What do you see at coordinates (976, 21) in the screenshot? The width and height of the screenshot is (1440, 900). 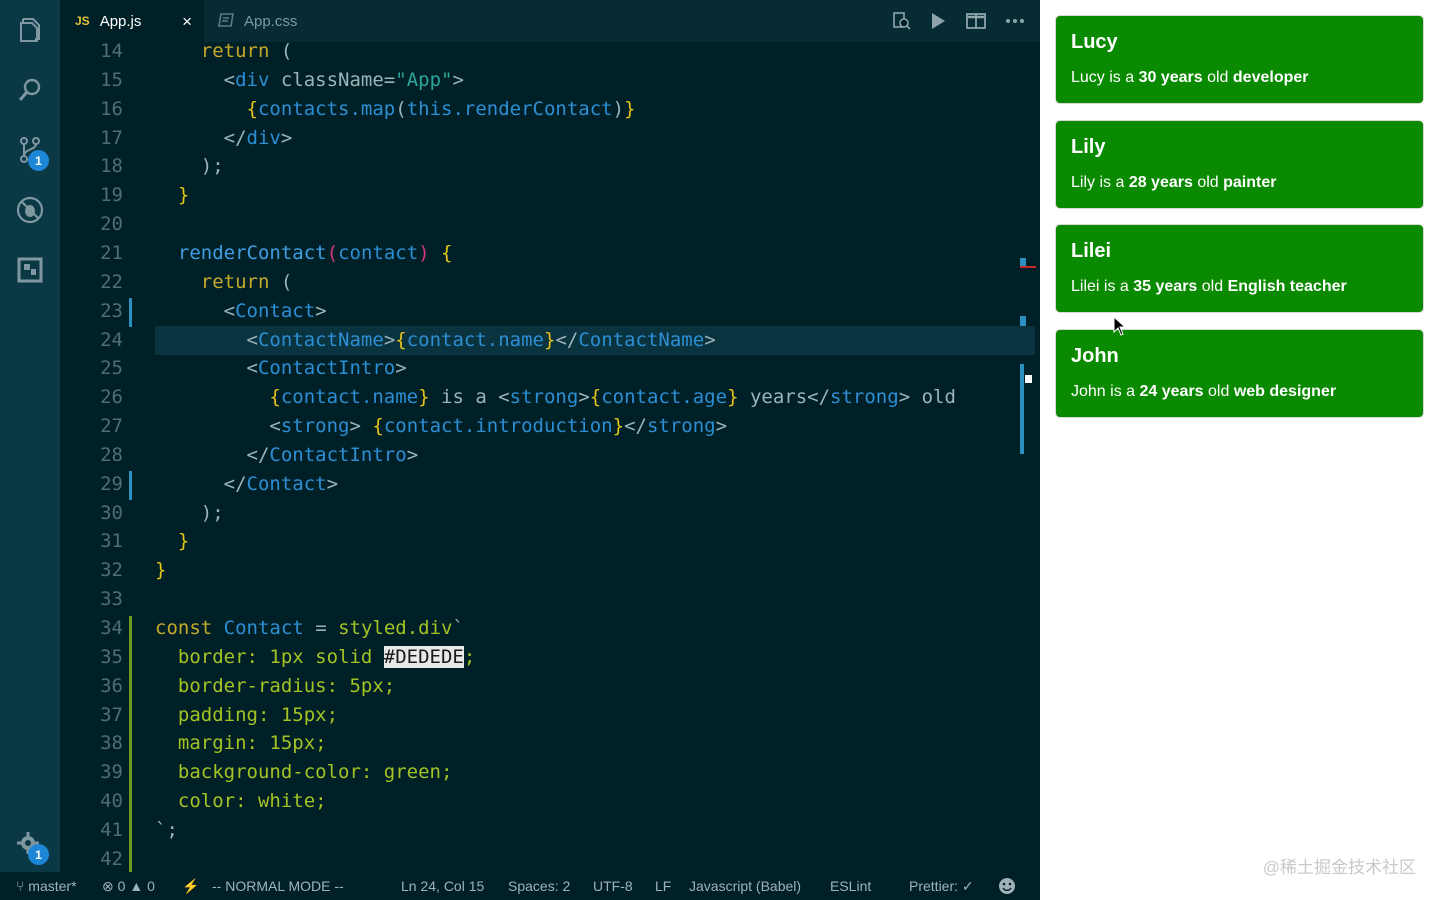 I see `split-editor-icon` at bounding box center [976, 21].